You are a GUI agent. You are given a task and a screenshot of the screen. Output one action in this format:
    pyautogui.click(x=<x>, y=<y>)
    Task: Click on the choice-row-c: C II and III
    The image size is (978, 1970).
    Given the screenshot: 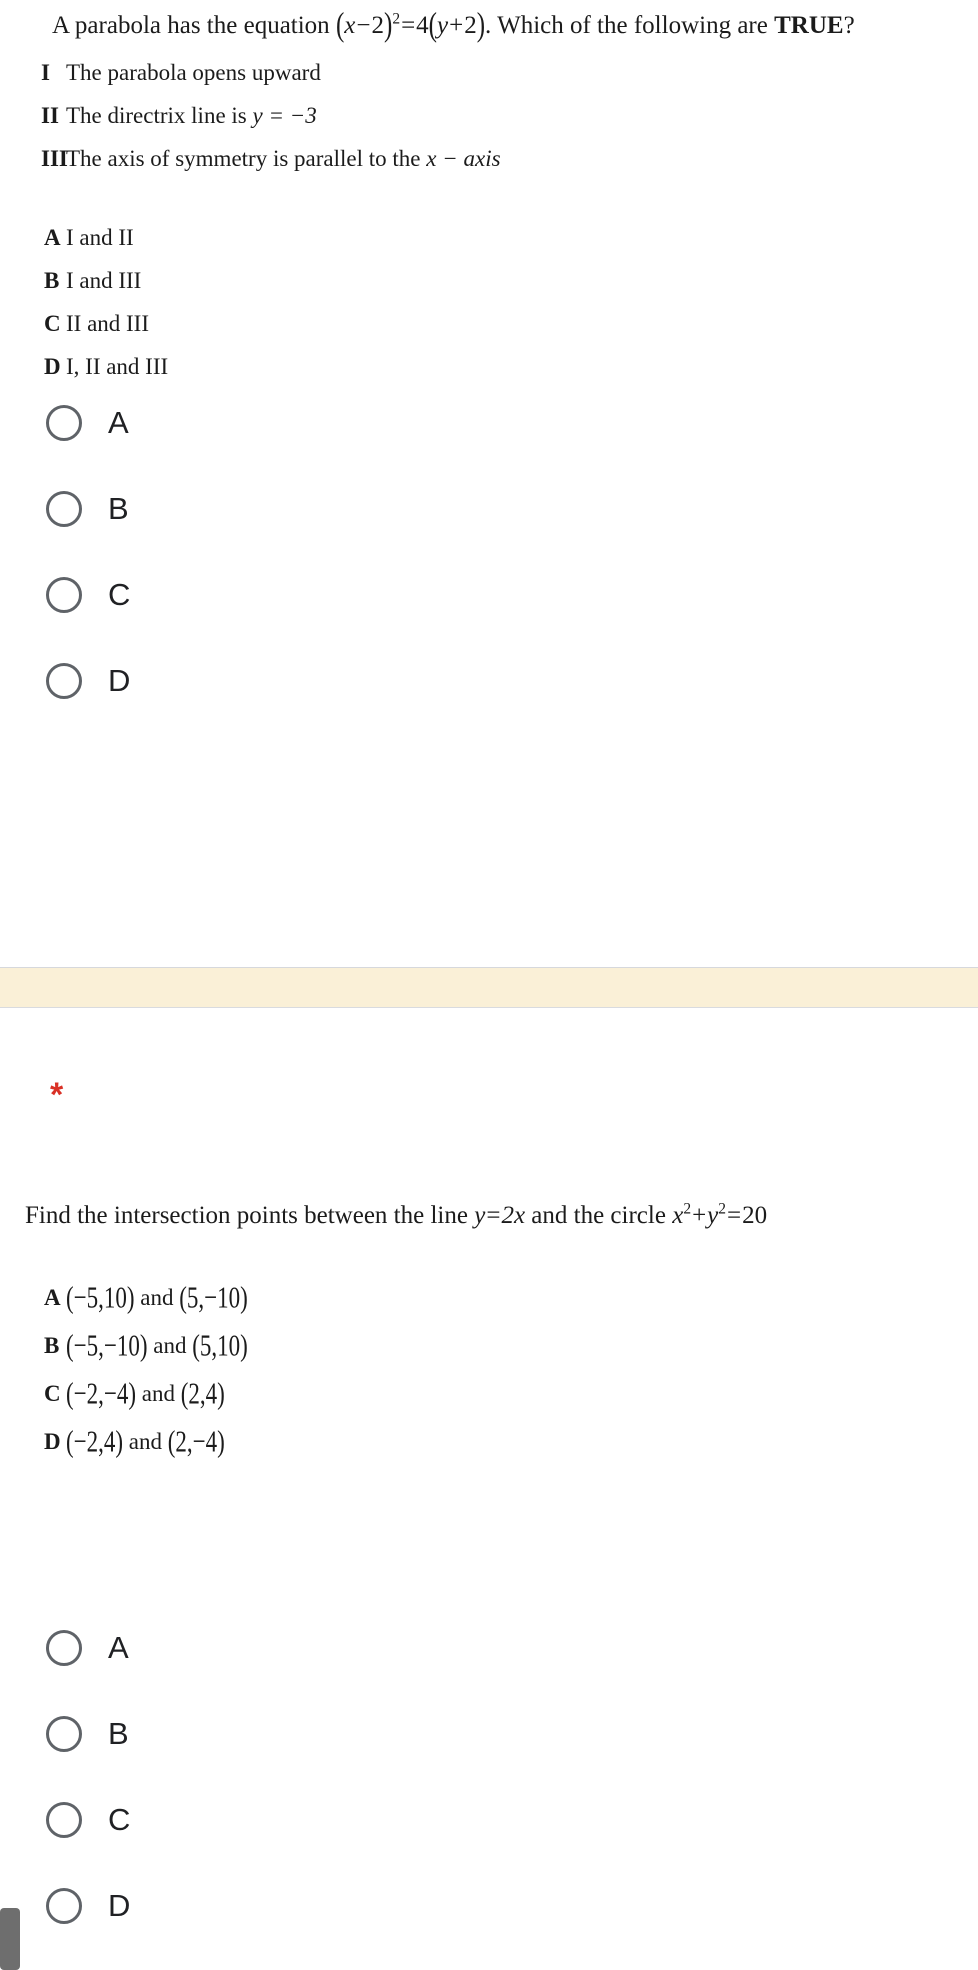 What is the action you would take?
    pyautogui.click(x=489, y=324)
    